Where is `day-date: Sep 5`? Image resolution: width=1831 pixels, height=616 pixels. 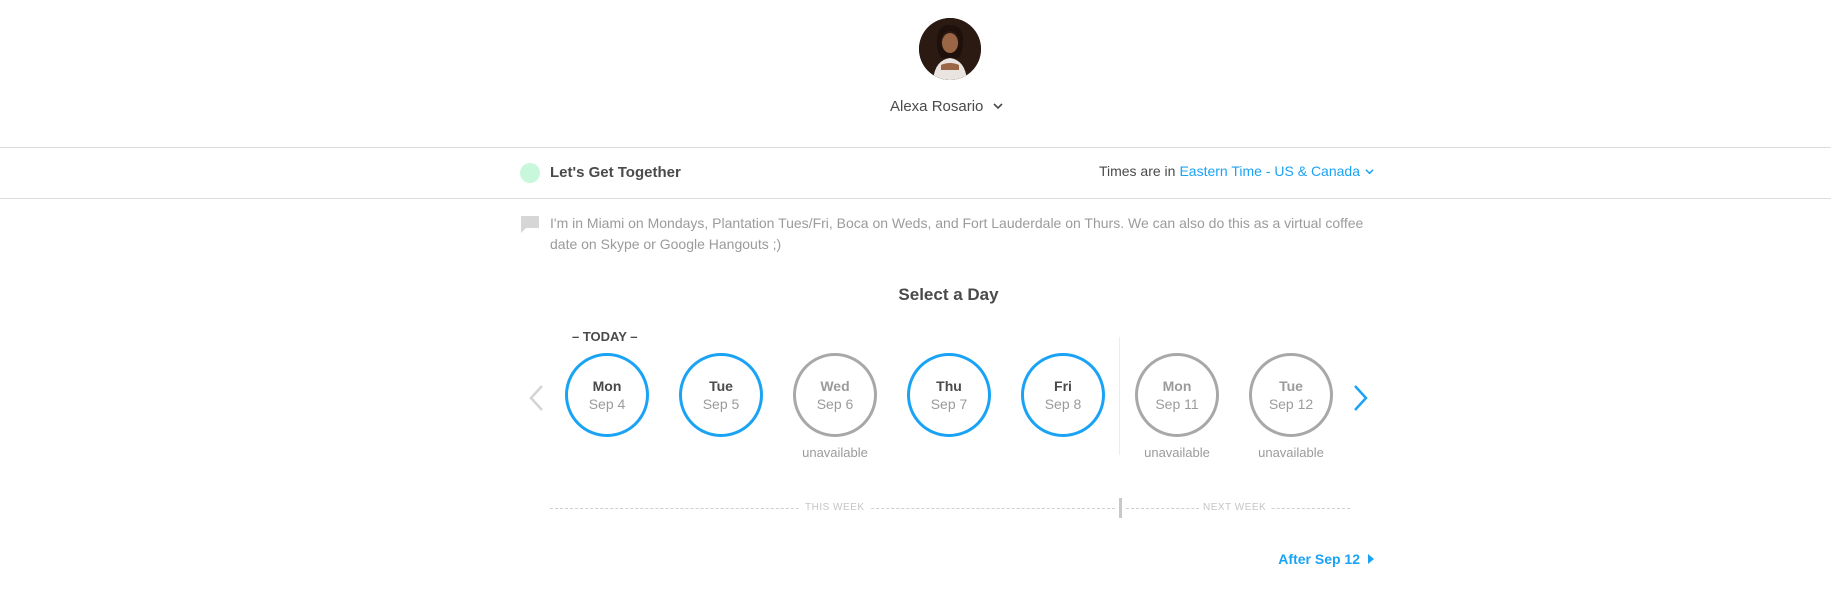
day-date: Sep 5 is located at coordinates (721, 403).